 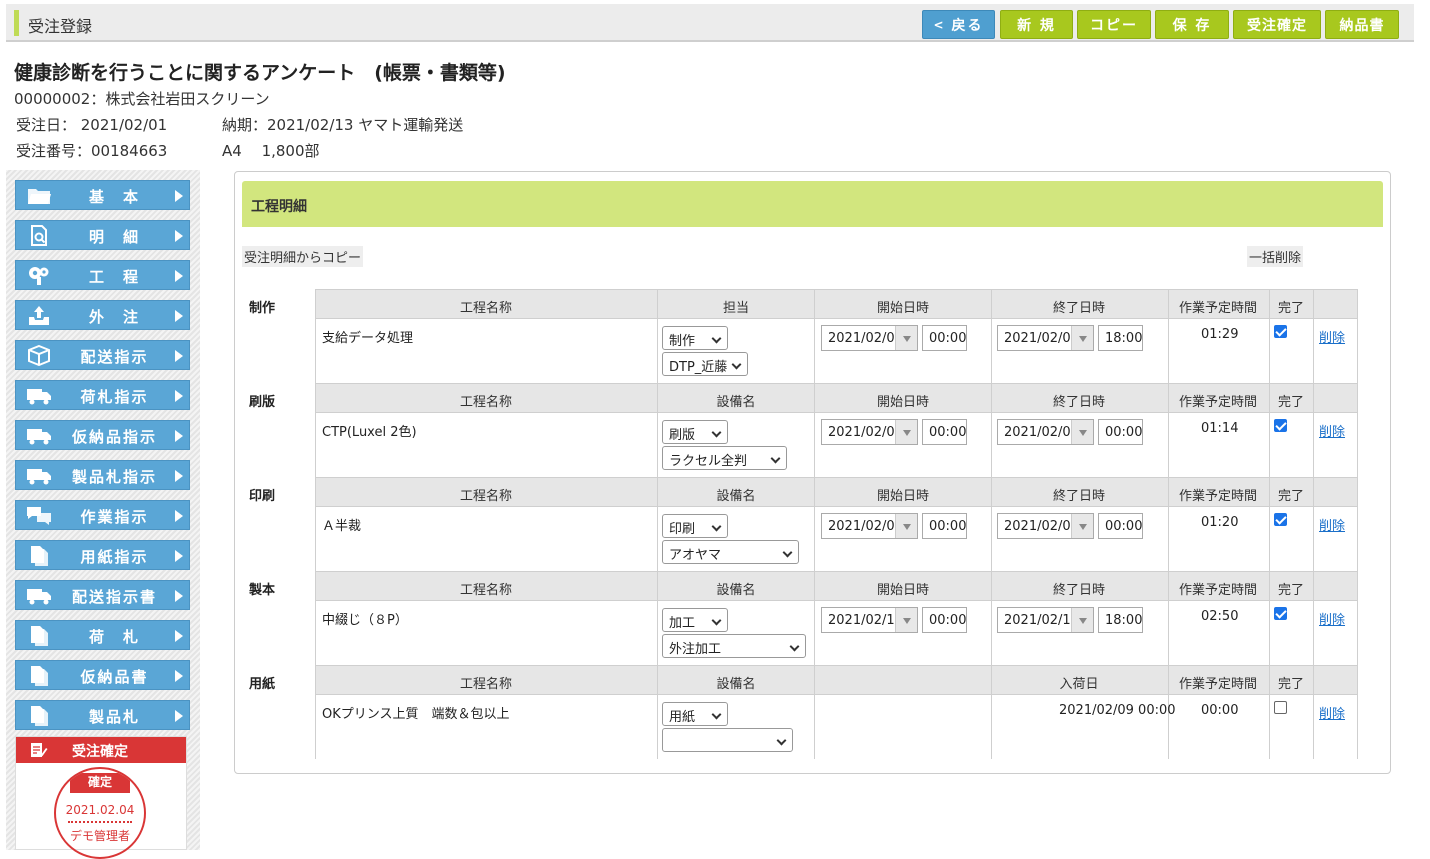 I want to click on start-date-input: 2021/02/05, so click(x=869, y=432).